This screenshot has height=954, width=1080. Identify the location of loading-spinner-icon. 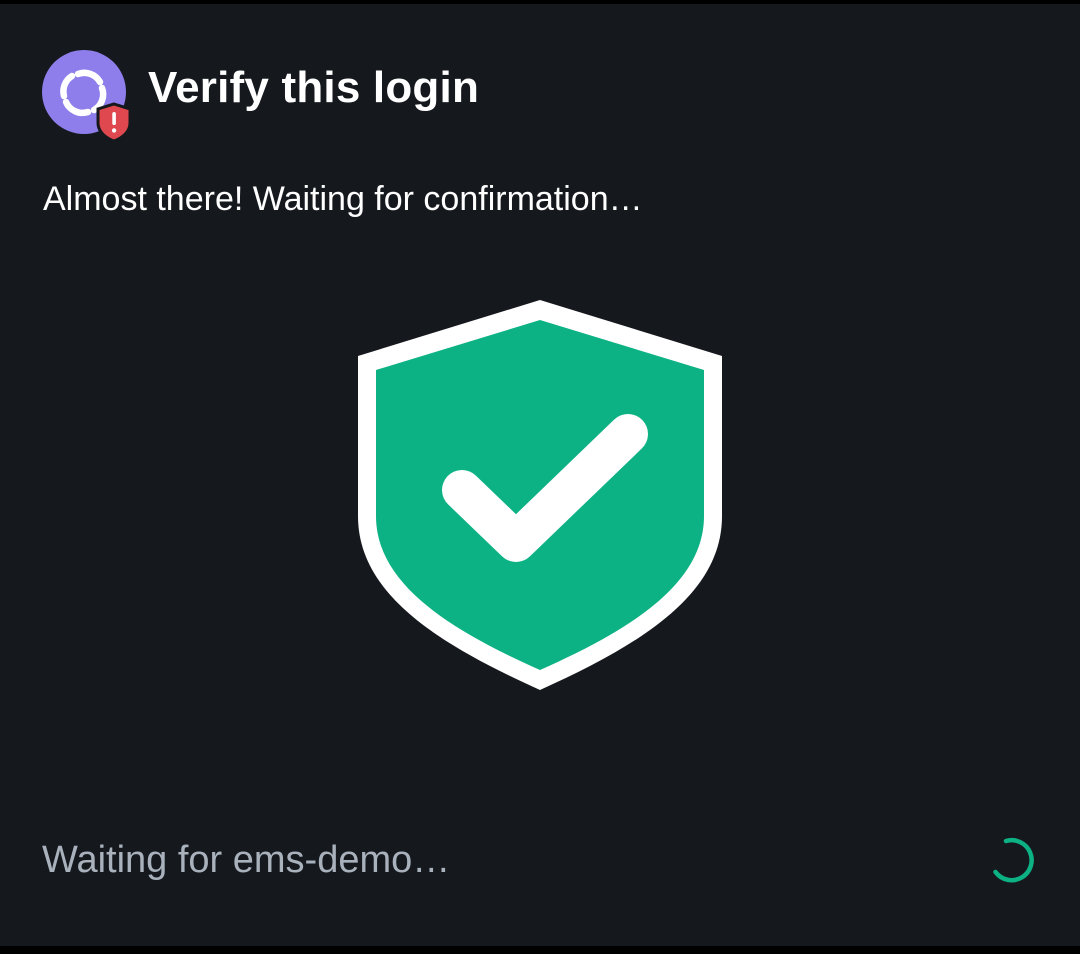
(1013, 860).